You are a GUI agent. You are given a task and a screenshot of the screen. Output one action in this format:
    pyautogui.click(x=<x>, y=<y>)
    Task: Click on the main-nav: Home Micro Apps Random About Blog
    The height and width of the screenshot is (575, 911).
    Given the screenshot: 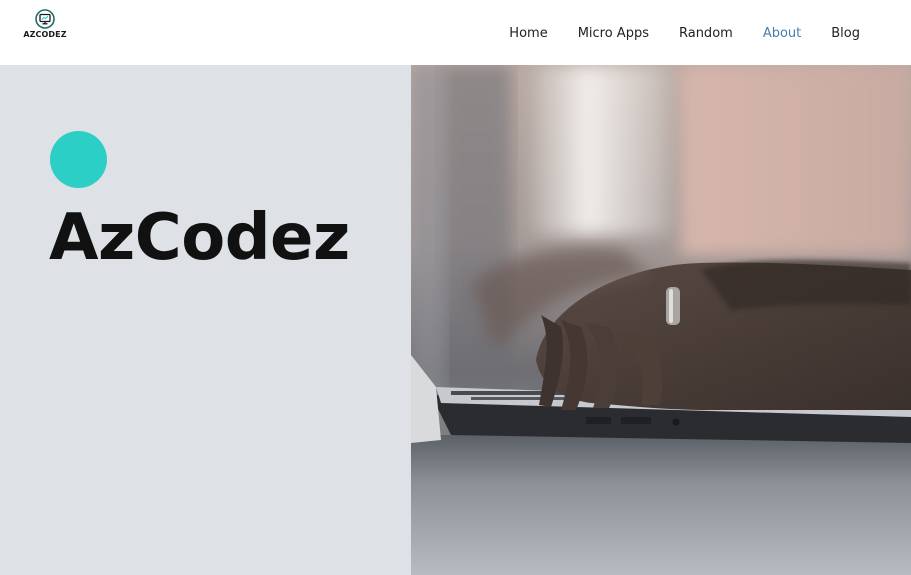 What is the action you would take?
    pyautogui.click(x=684, y=33)
    